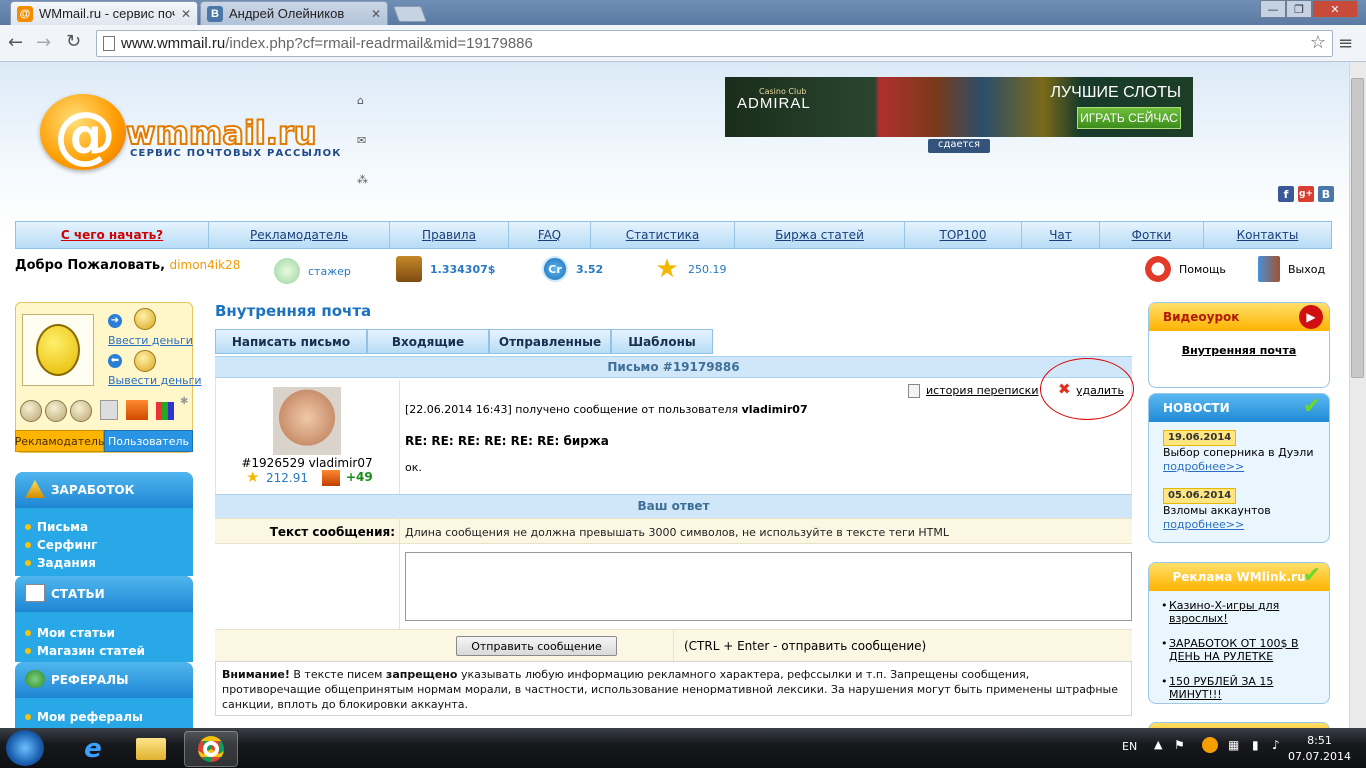 This screenshot has width=1366, height=768. Describe the element at coordinates (93, 749) in the screenshot. I see `internet-explorer-icon: e` at that location.